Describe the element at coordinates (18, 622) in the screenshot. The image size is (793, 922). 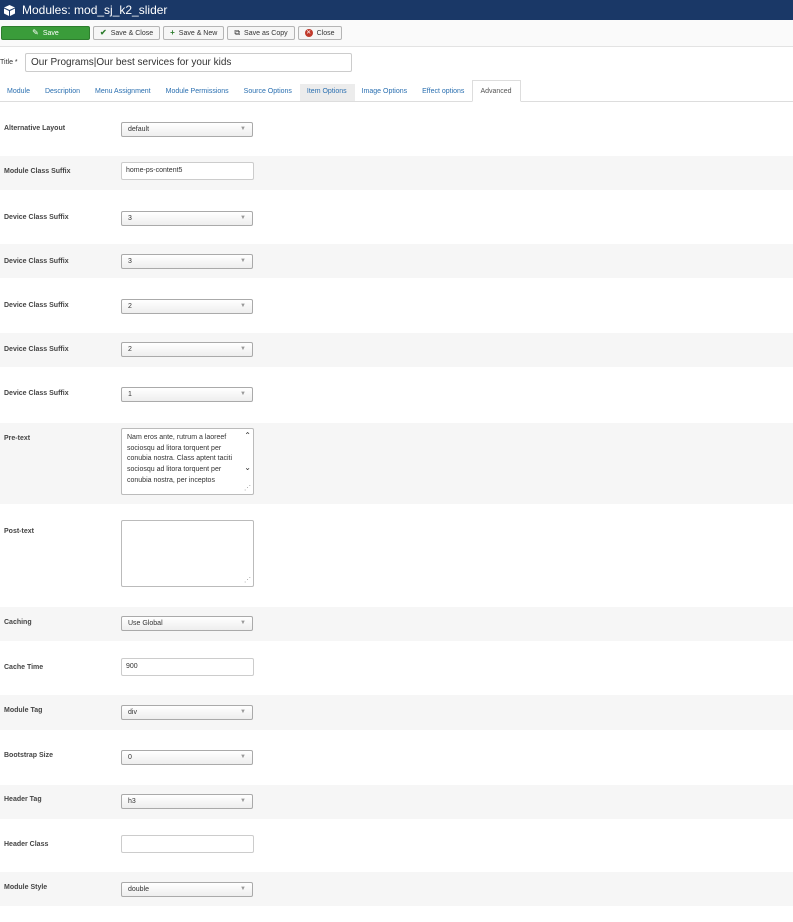
I see `field-label: Caching` at that location.